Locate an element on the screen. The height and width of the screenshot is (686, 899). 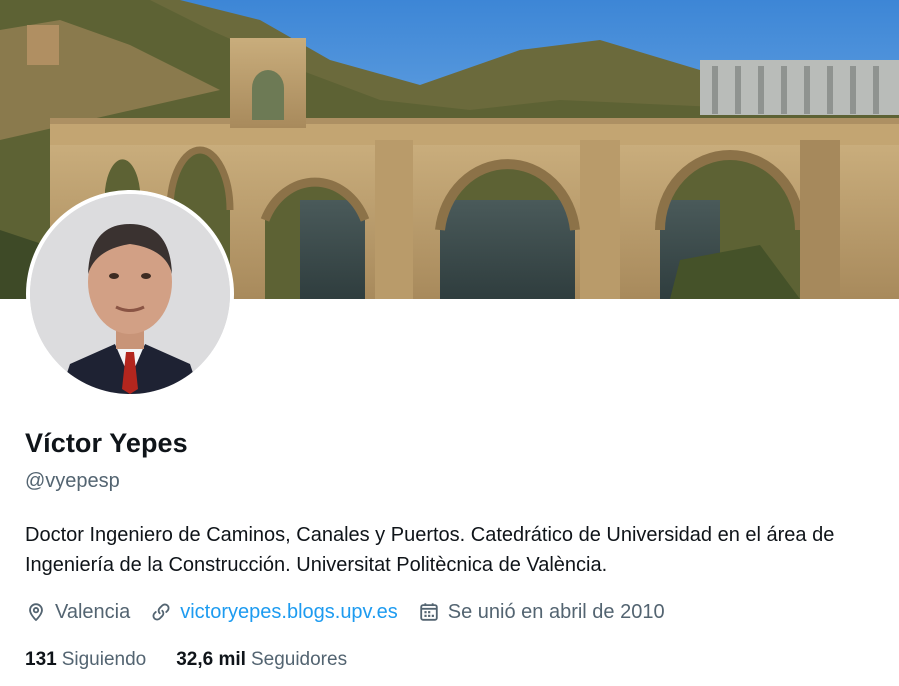
joined-item: Se unió en abril de 2010 is located at coordinates (541, 612).